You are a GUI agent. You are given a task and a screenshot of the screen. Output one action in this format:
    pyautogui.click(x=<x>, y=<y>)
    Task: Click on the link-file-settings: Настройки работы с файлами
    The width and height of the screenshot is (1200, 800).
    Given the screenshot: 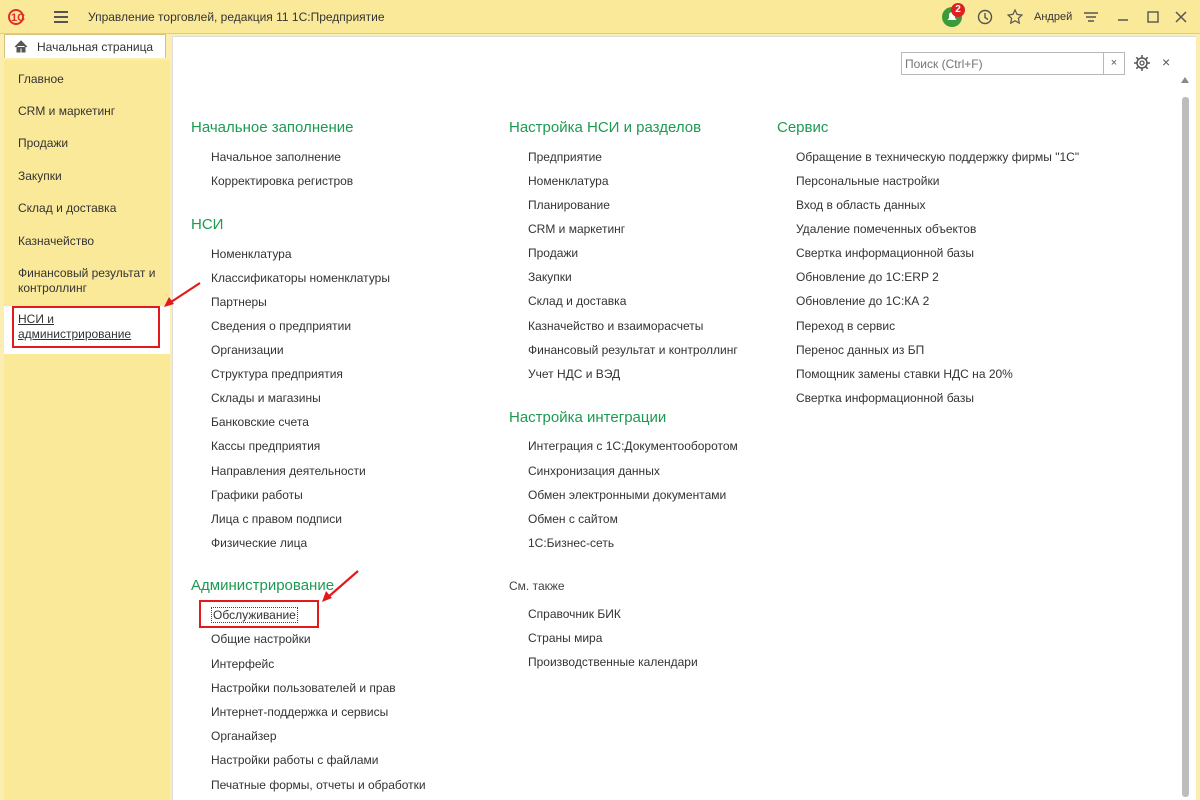 What is the action you would take?
    pyautogui.click(x=294, y=760)
    